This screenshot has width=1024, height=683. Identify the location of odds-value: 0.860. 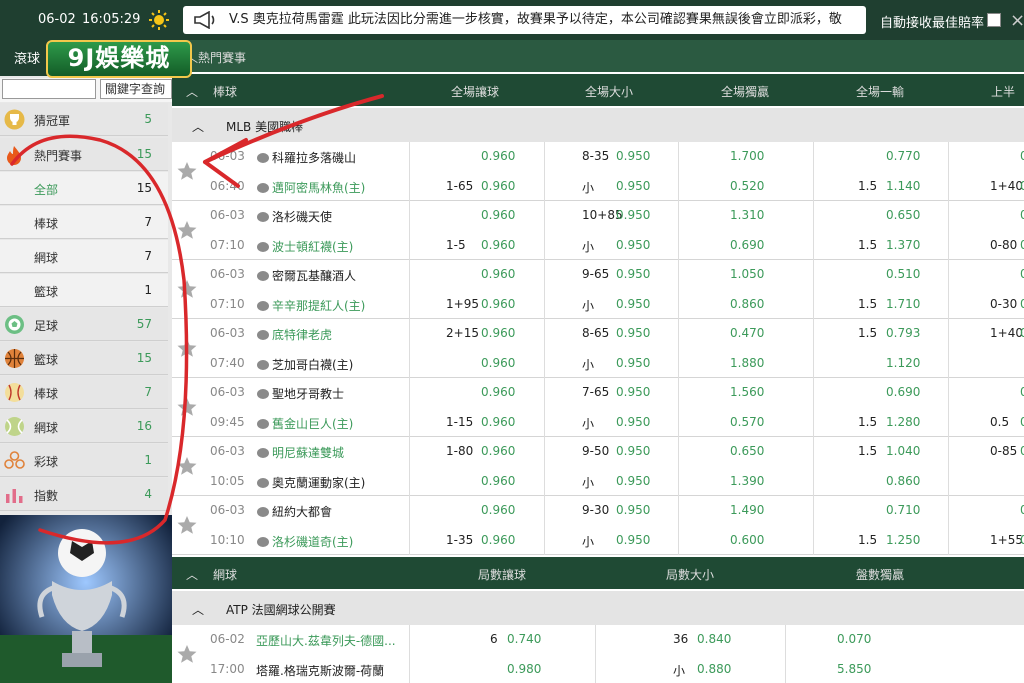
(903, 481).